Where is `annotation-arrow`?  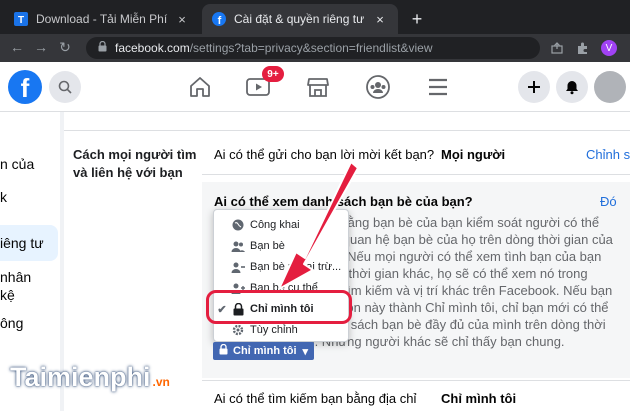 annotation-arrow is located at coordinates (318, 225).